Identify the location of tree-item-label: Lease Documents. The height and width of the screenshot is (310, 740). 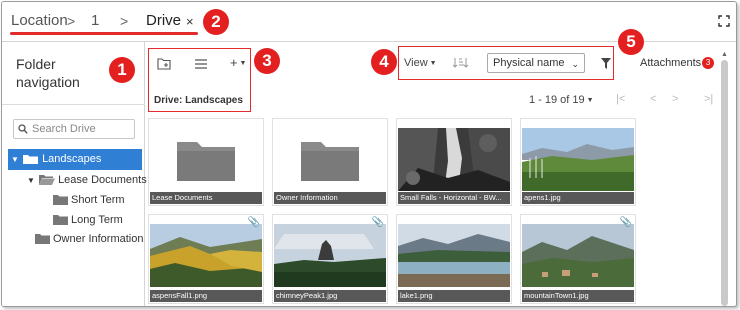
(102, 180).